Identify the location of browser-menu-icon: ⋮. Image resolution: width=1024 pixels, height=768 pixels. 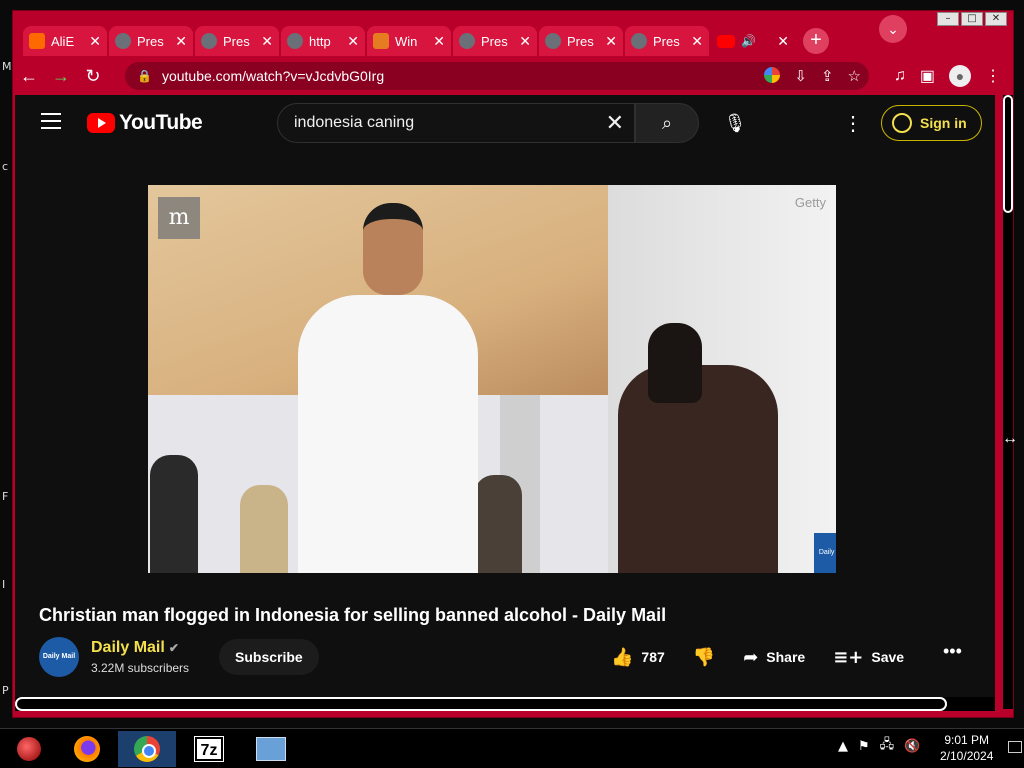
(993, 76).